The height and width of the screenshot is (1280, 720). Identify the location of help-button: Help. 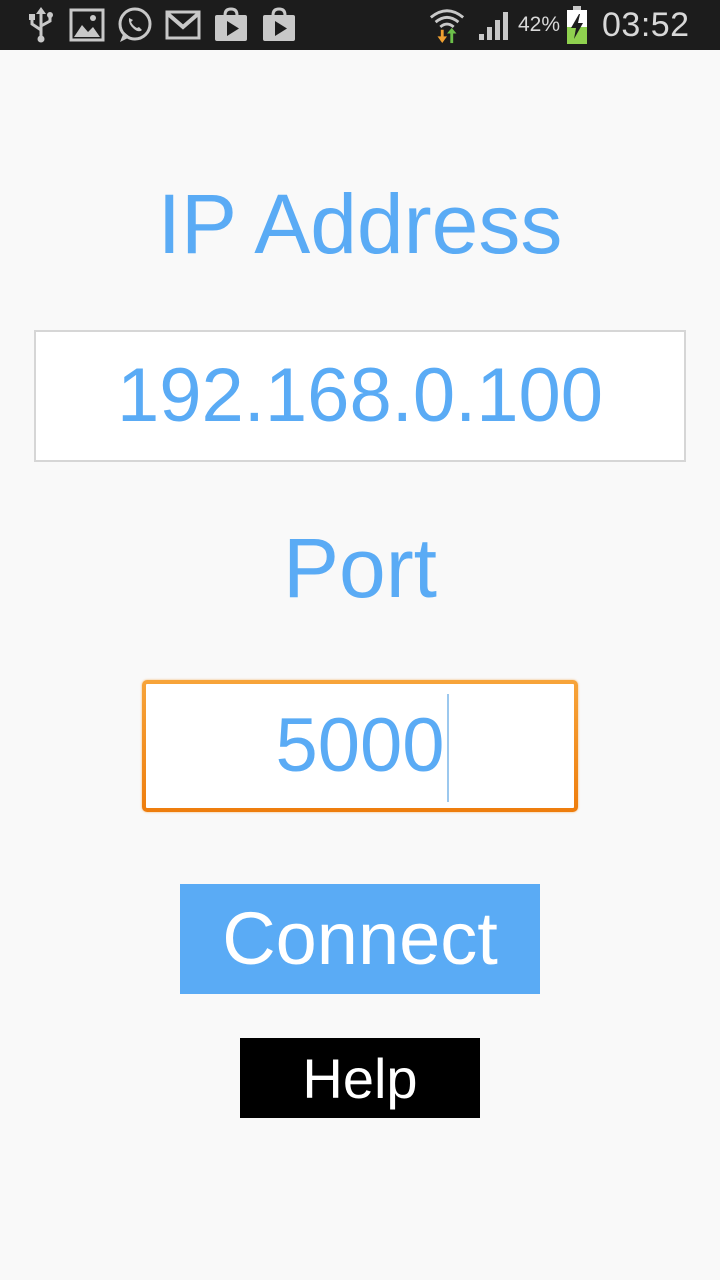
(360, 1078).